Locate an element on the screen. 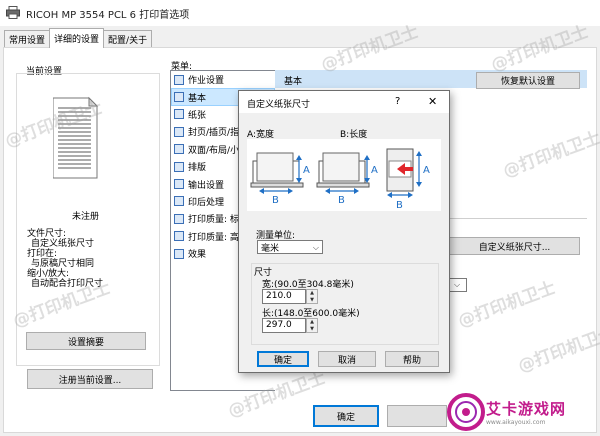  dialog-ok-button: 确定 is located at coordinates (283, 359).